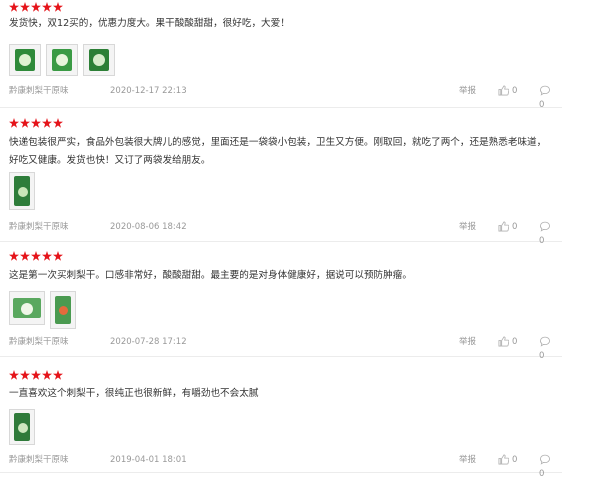 This screenshot has width=600, height=481. What do you see at coordinates (281, 233) in the screenshot?
I see `review-meta: 黔康刺梨干原味 2020-08-06 18:42 举报 0 0` at bounding box center [281, 233].